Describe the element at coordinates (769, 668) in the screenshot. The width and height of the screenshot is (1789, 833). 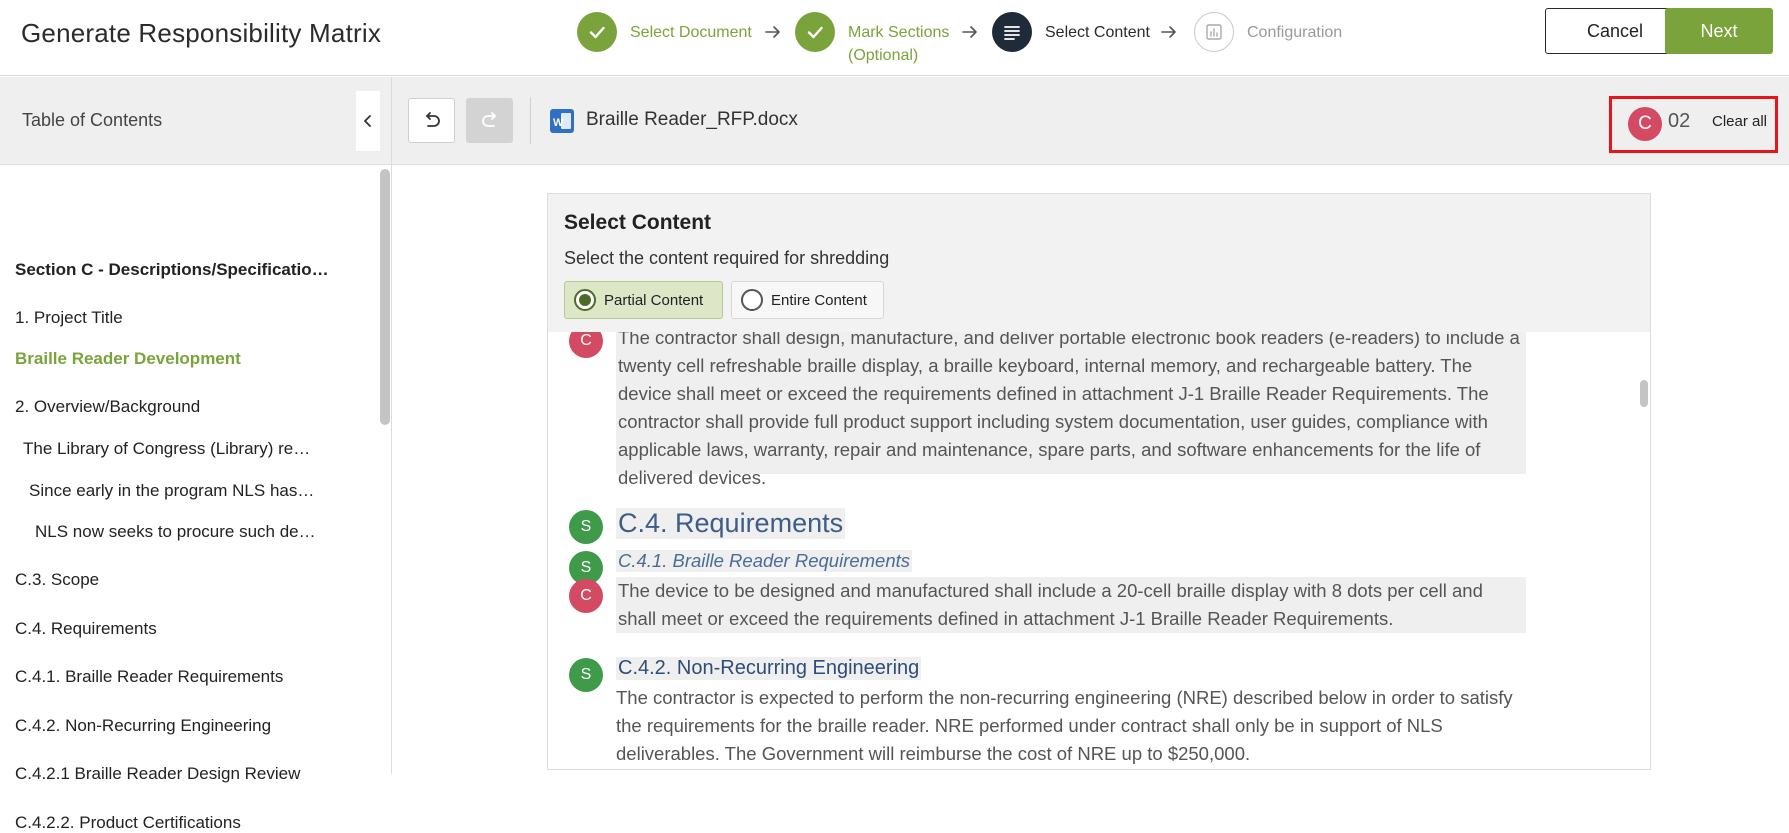
I see `subsection-heading: C.4.2. Non-Recurring Engineering` at that location.